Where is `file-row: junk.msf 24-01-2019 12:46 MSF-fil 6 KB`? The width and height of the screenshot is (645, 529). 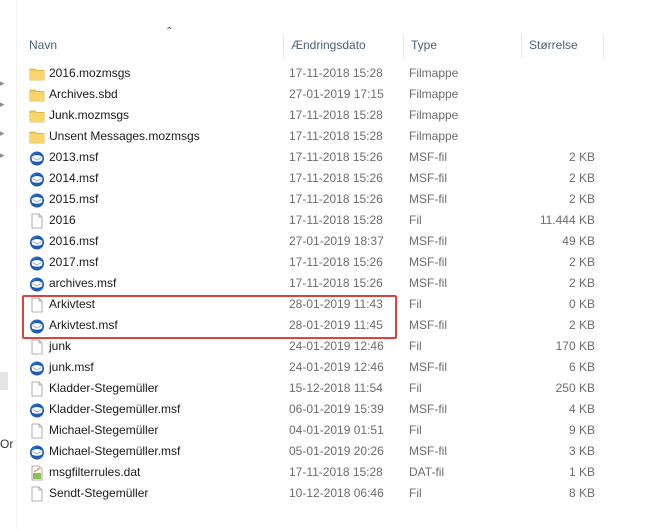 file-row: junk.msf 24-01-2019 12:46 MSF-fil 6 KB is located at coordinates (331, 367).